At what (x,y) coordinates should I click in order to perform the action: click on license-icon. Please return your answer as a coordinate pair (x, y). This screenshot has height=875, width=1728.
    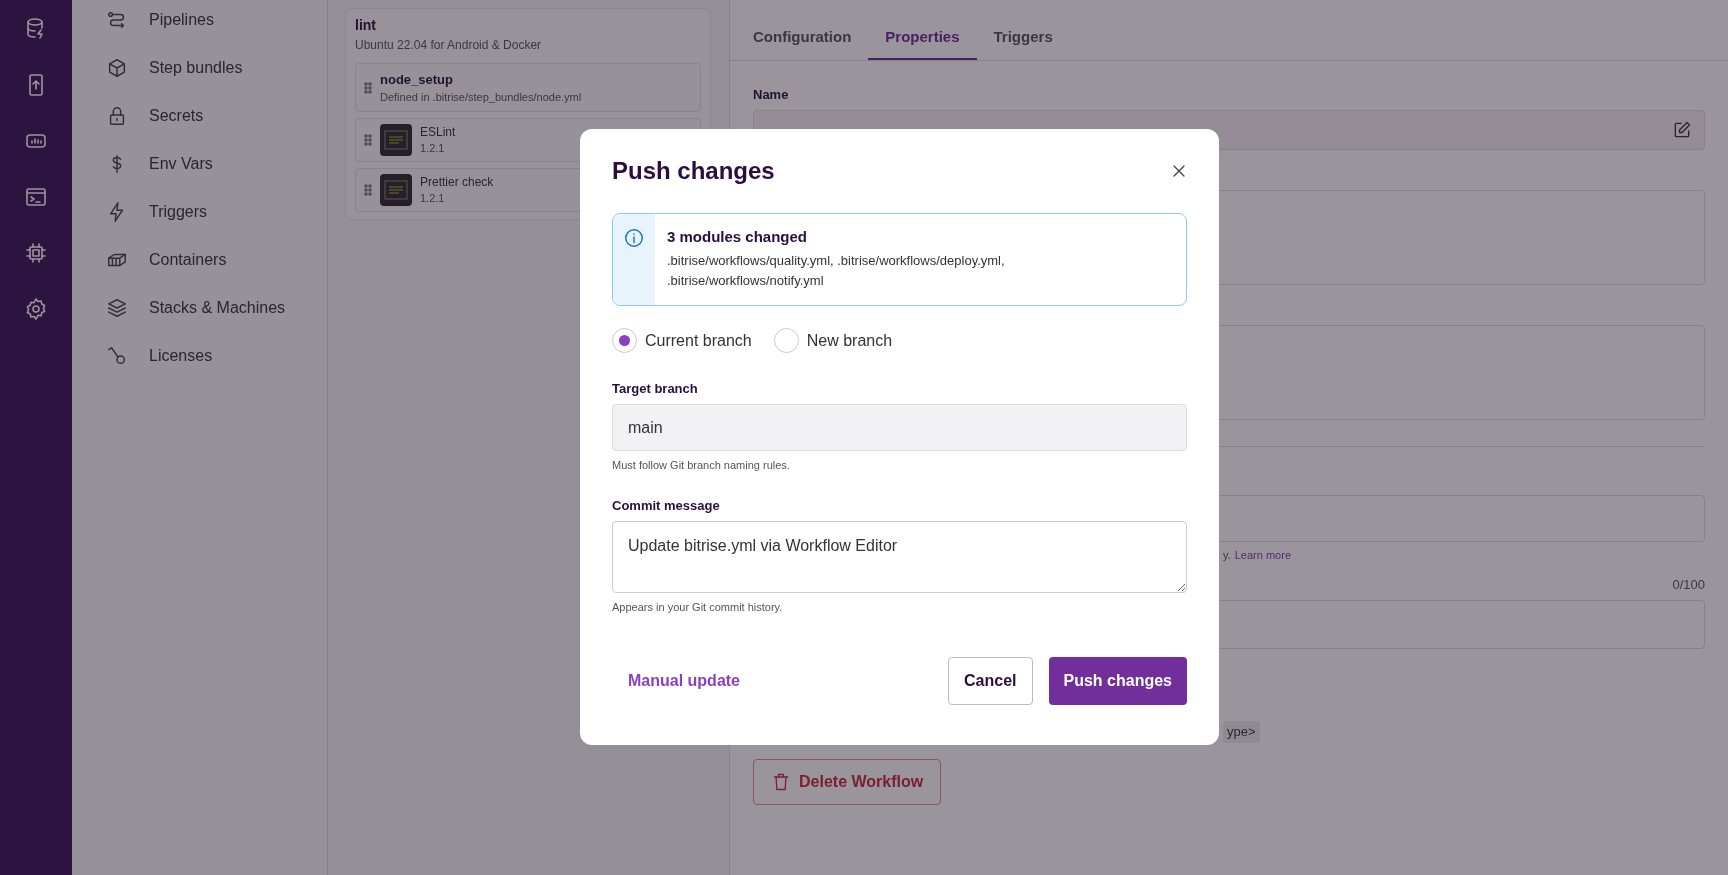
    Looking at the image, I should click on (117, 356).